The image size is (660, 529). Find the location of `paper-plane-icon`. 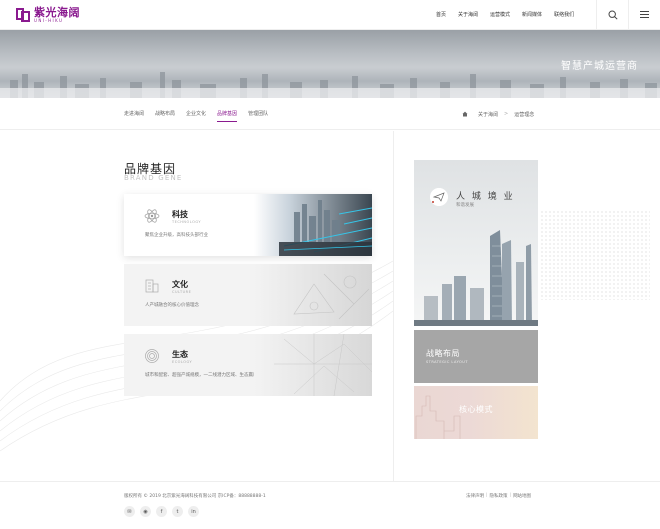

paper-plane-icon is located at coordinates (439, 197).